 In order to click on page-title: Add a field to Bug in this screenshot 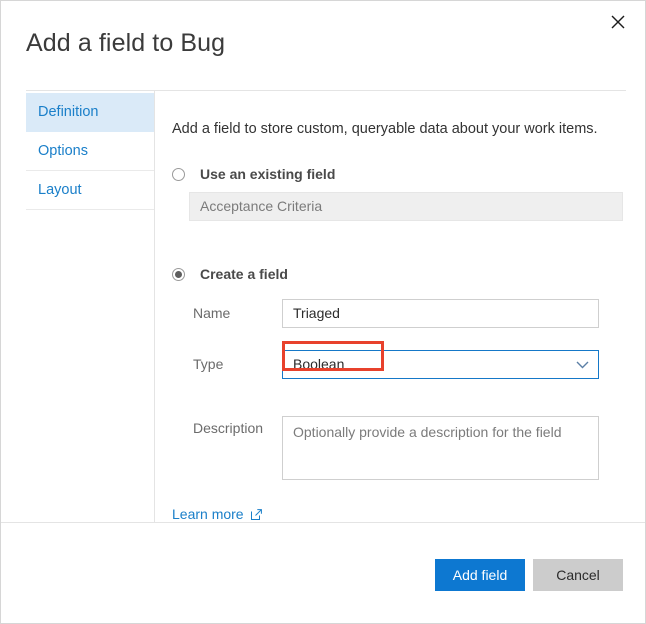, I will do `click(126, 43)`.